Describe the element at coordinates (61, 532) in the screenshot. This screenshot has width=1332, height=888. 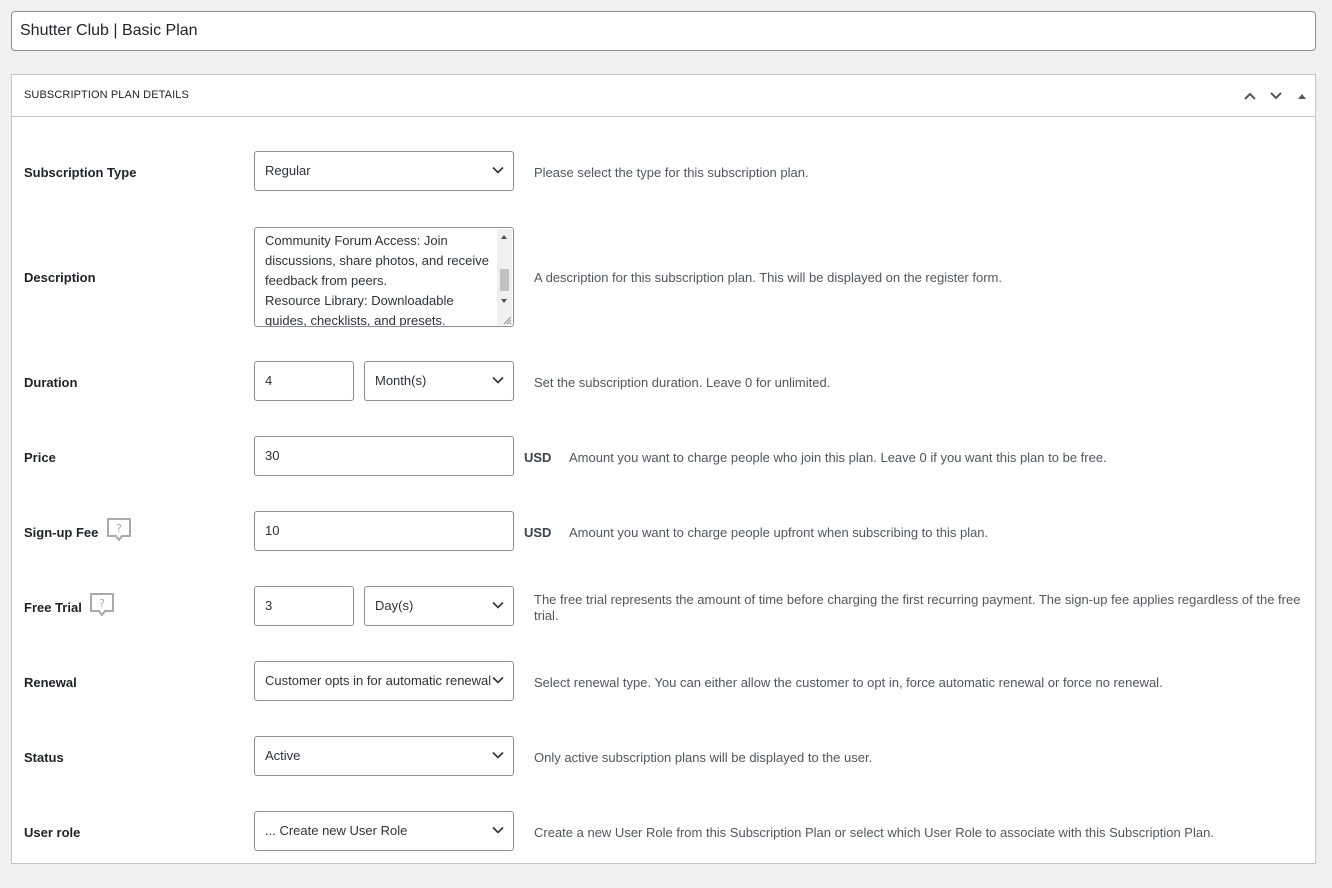
I see `signup-fee-label: Sign-up Fee` at that location.